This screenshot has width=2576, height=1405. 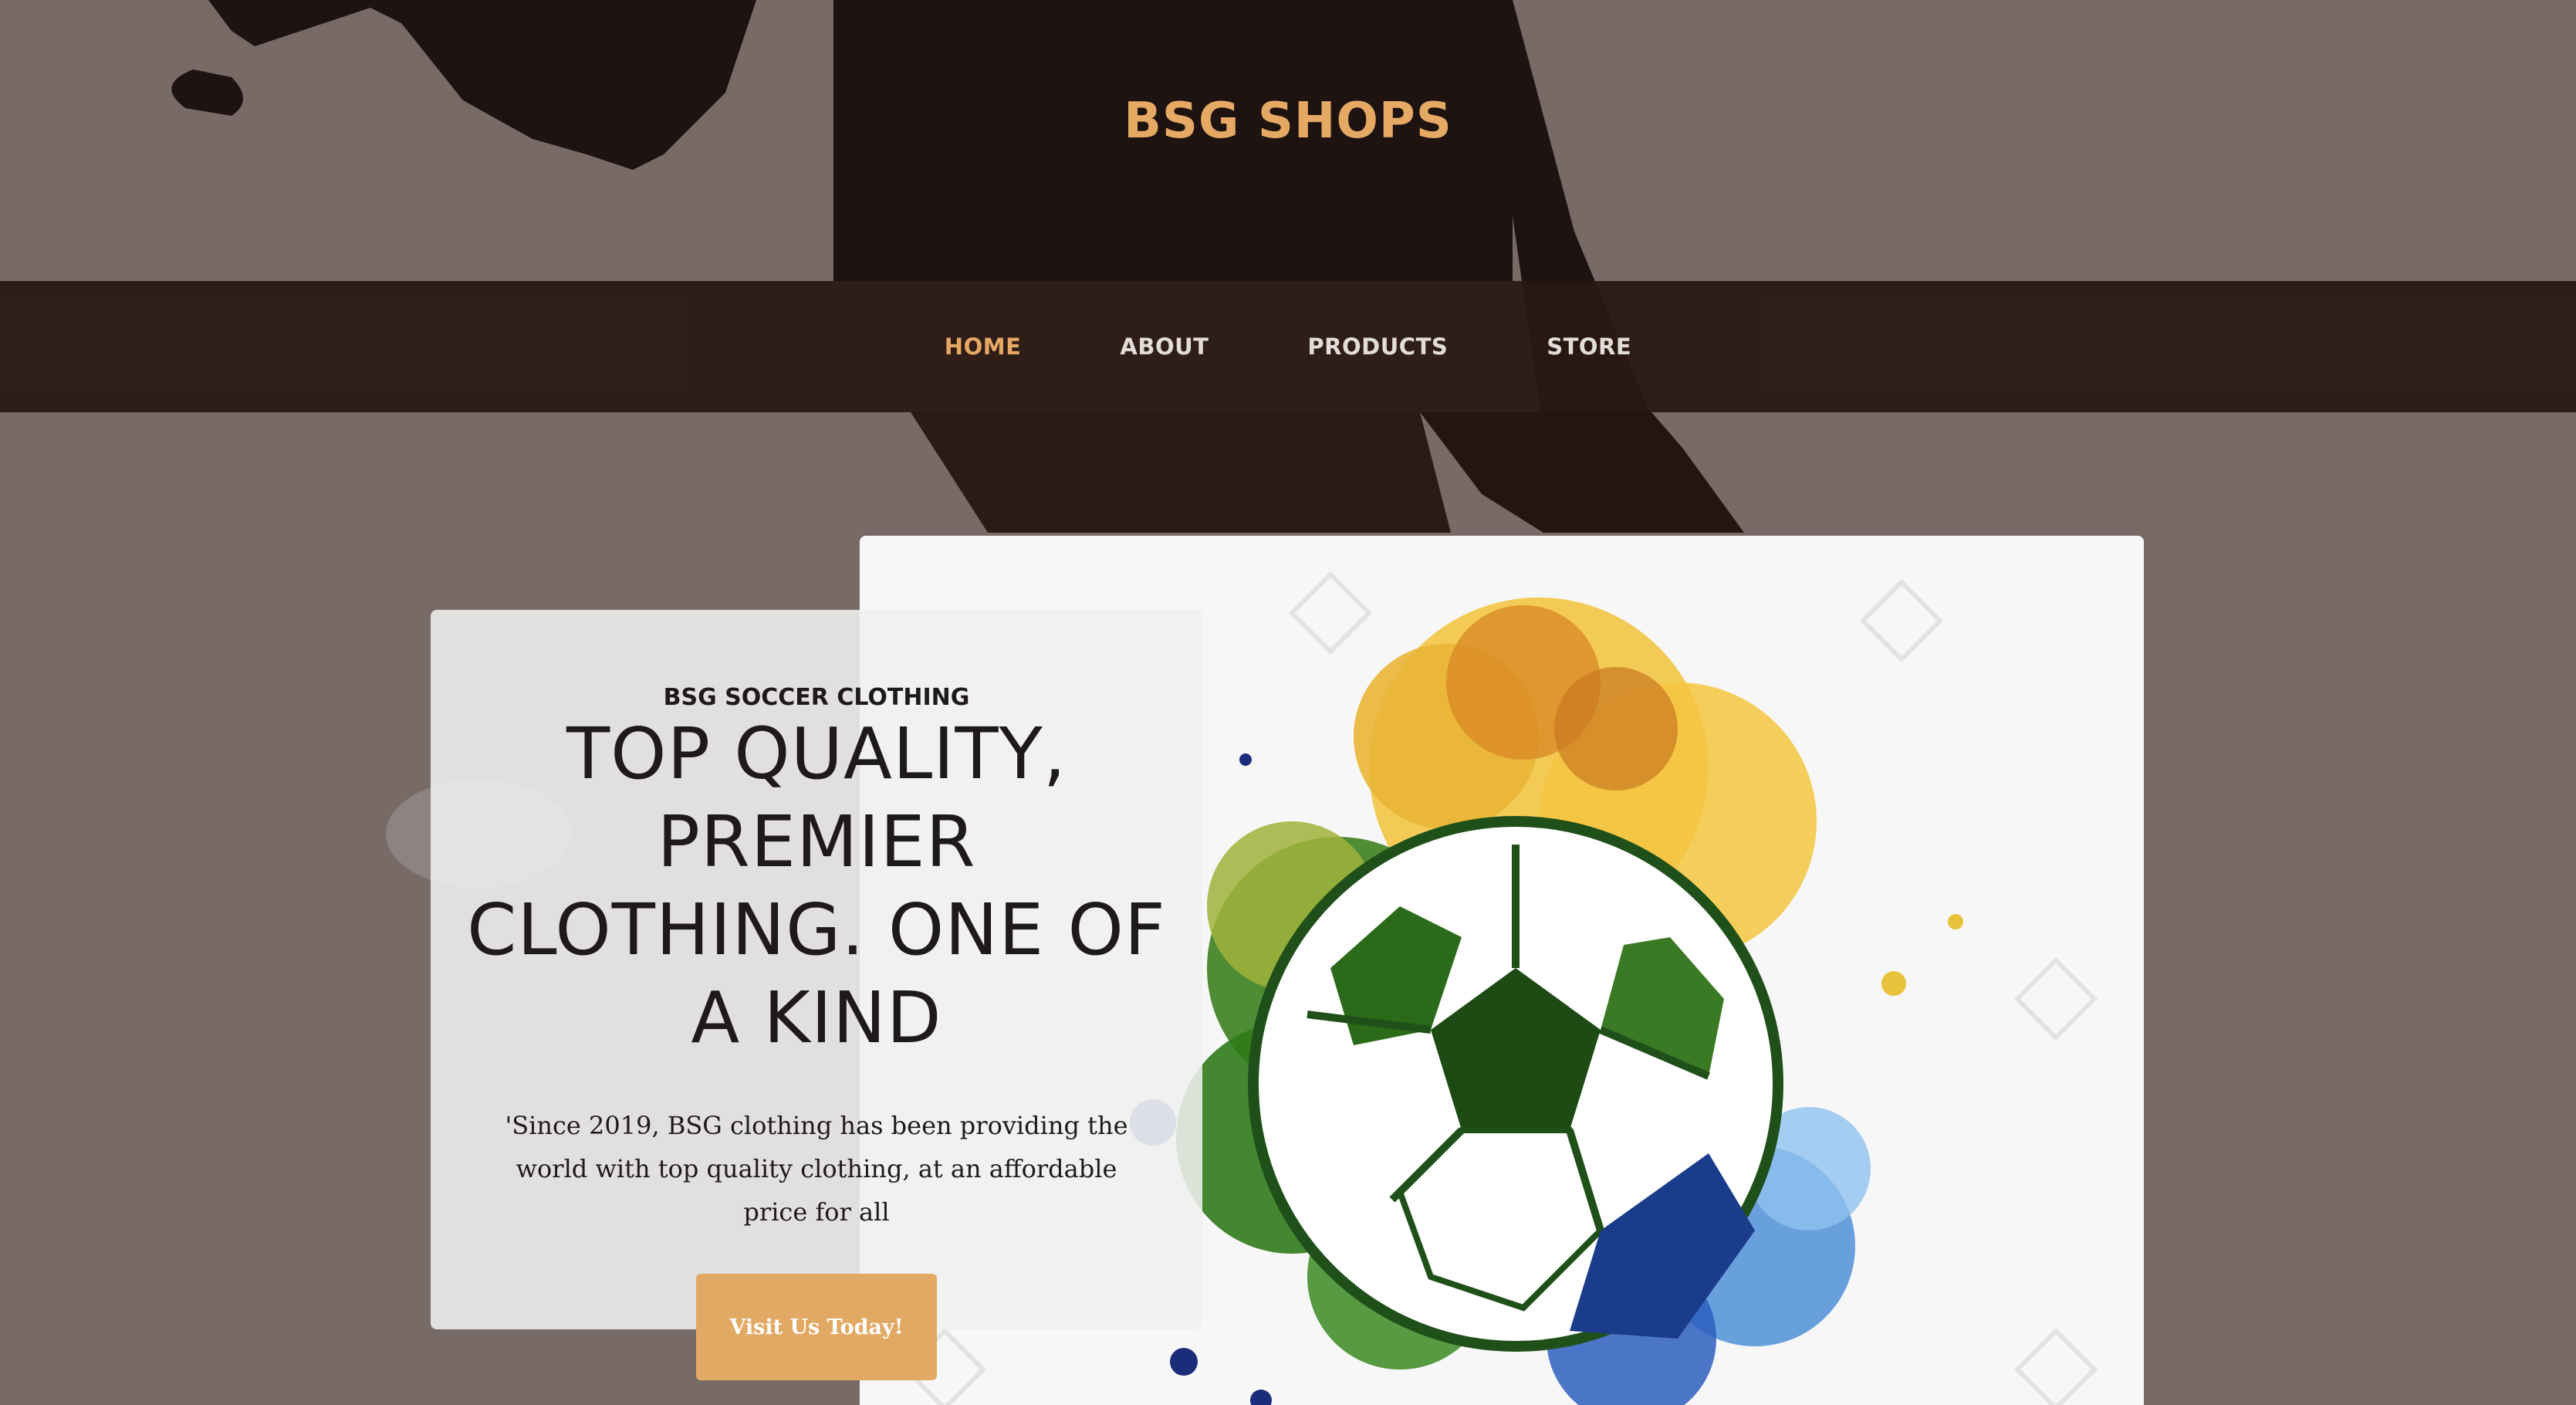 I want to click on nav-item-home: HOME, so click(x=983, y=347).